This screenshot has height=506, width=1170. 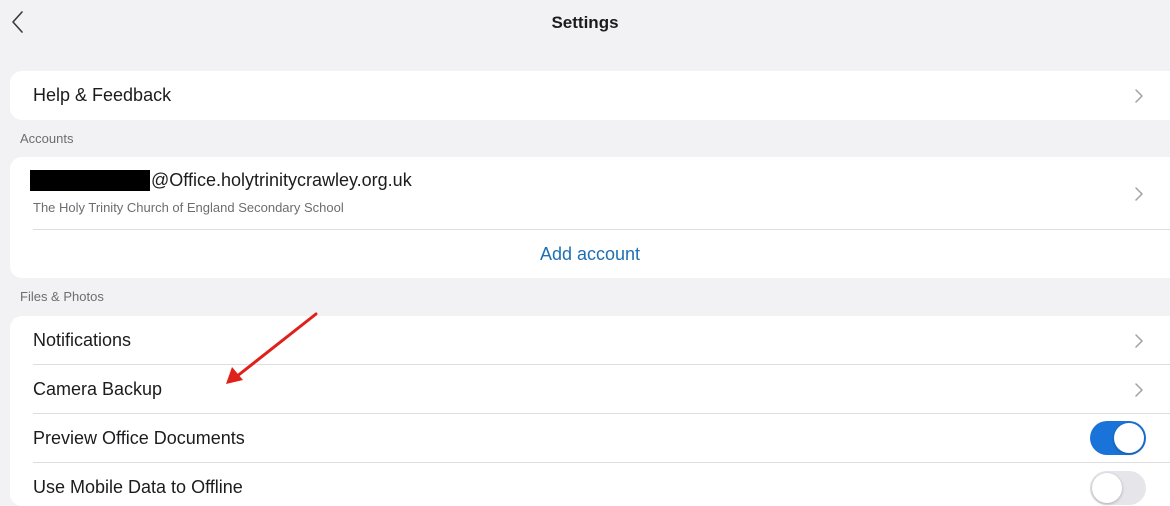 I want to click on preview-office-documents-row: Preview Office Documents, so click(x=590, y=438).